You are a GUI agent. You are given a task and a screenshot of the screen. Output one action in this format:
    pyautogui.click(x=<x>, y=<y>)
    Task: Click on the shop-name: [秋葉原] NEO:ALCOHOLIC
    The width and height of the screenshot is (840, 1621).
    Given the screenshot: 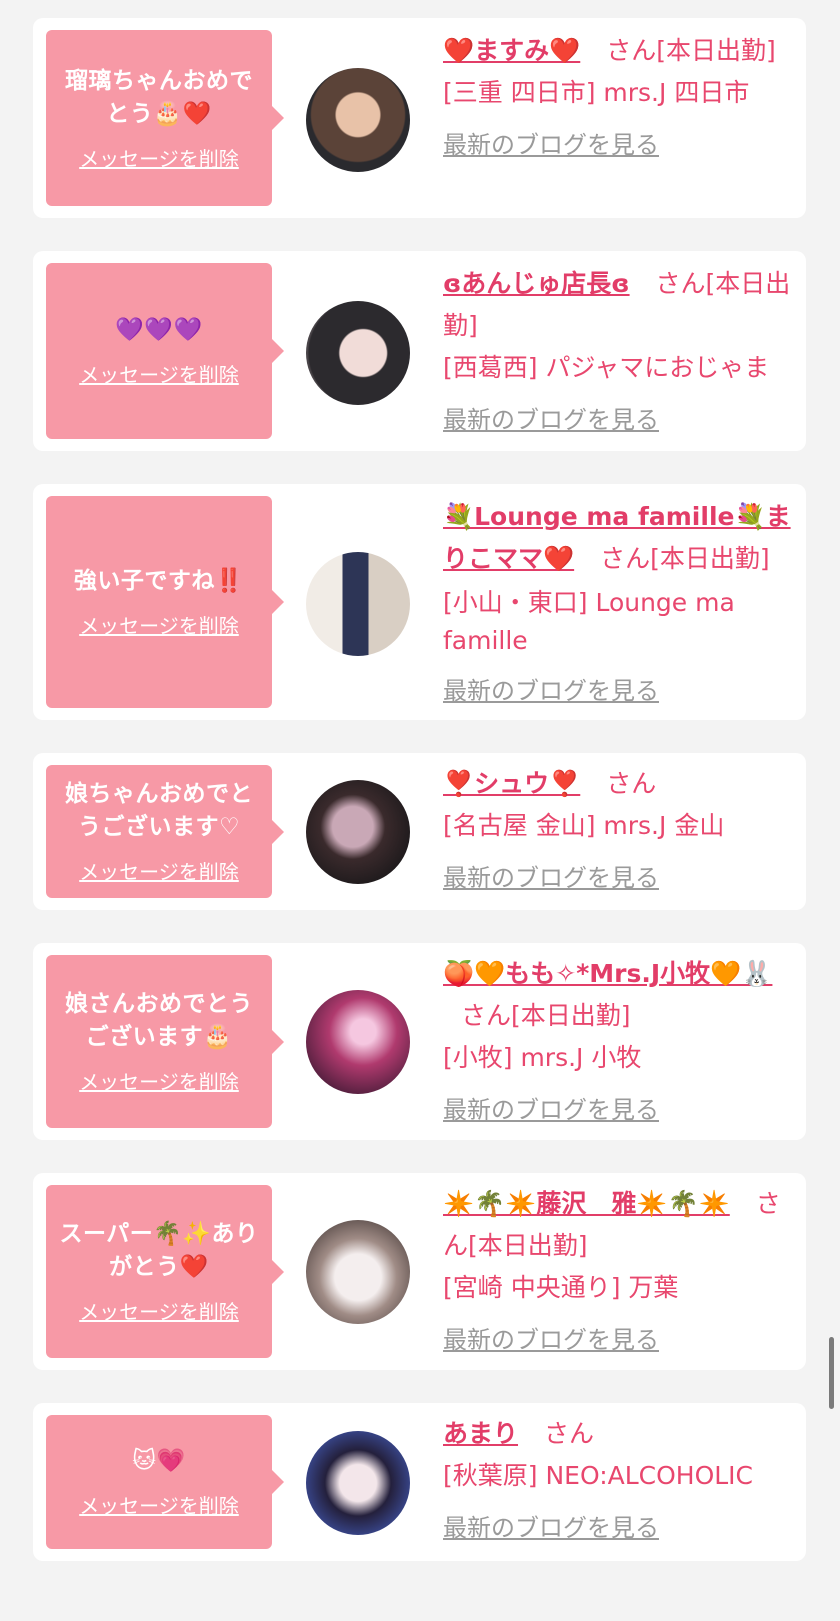 What is the action you would take?
    pyautogui.click(x=598, y=1475)
    